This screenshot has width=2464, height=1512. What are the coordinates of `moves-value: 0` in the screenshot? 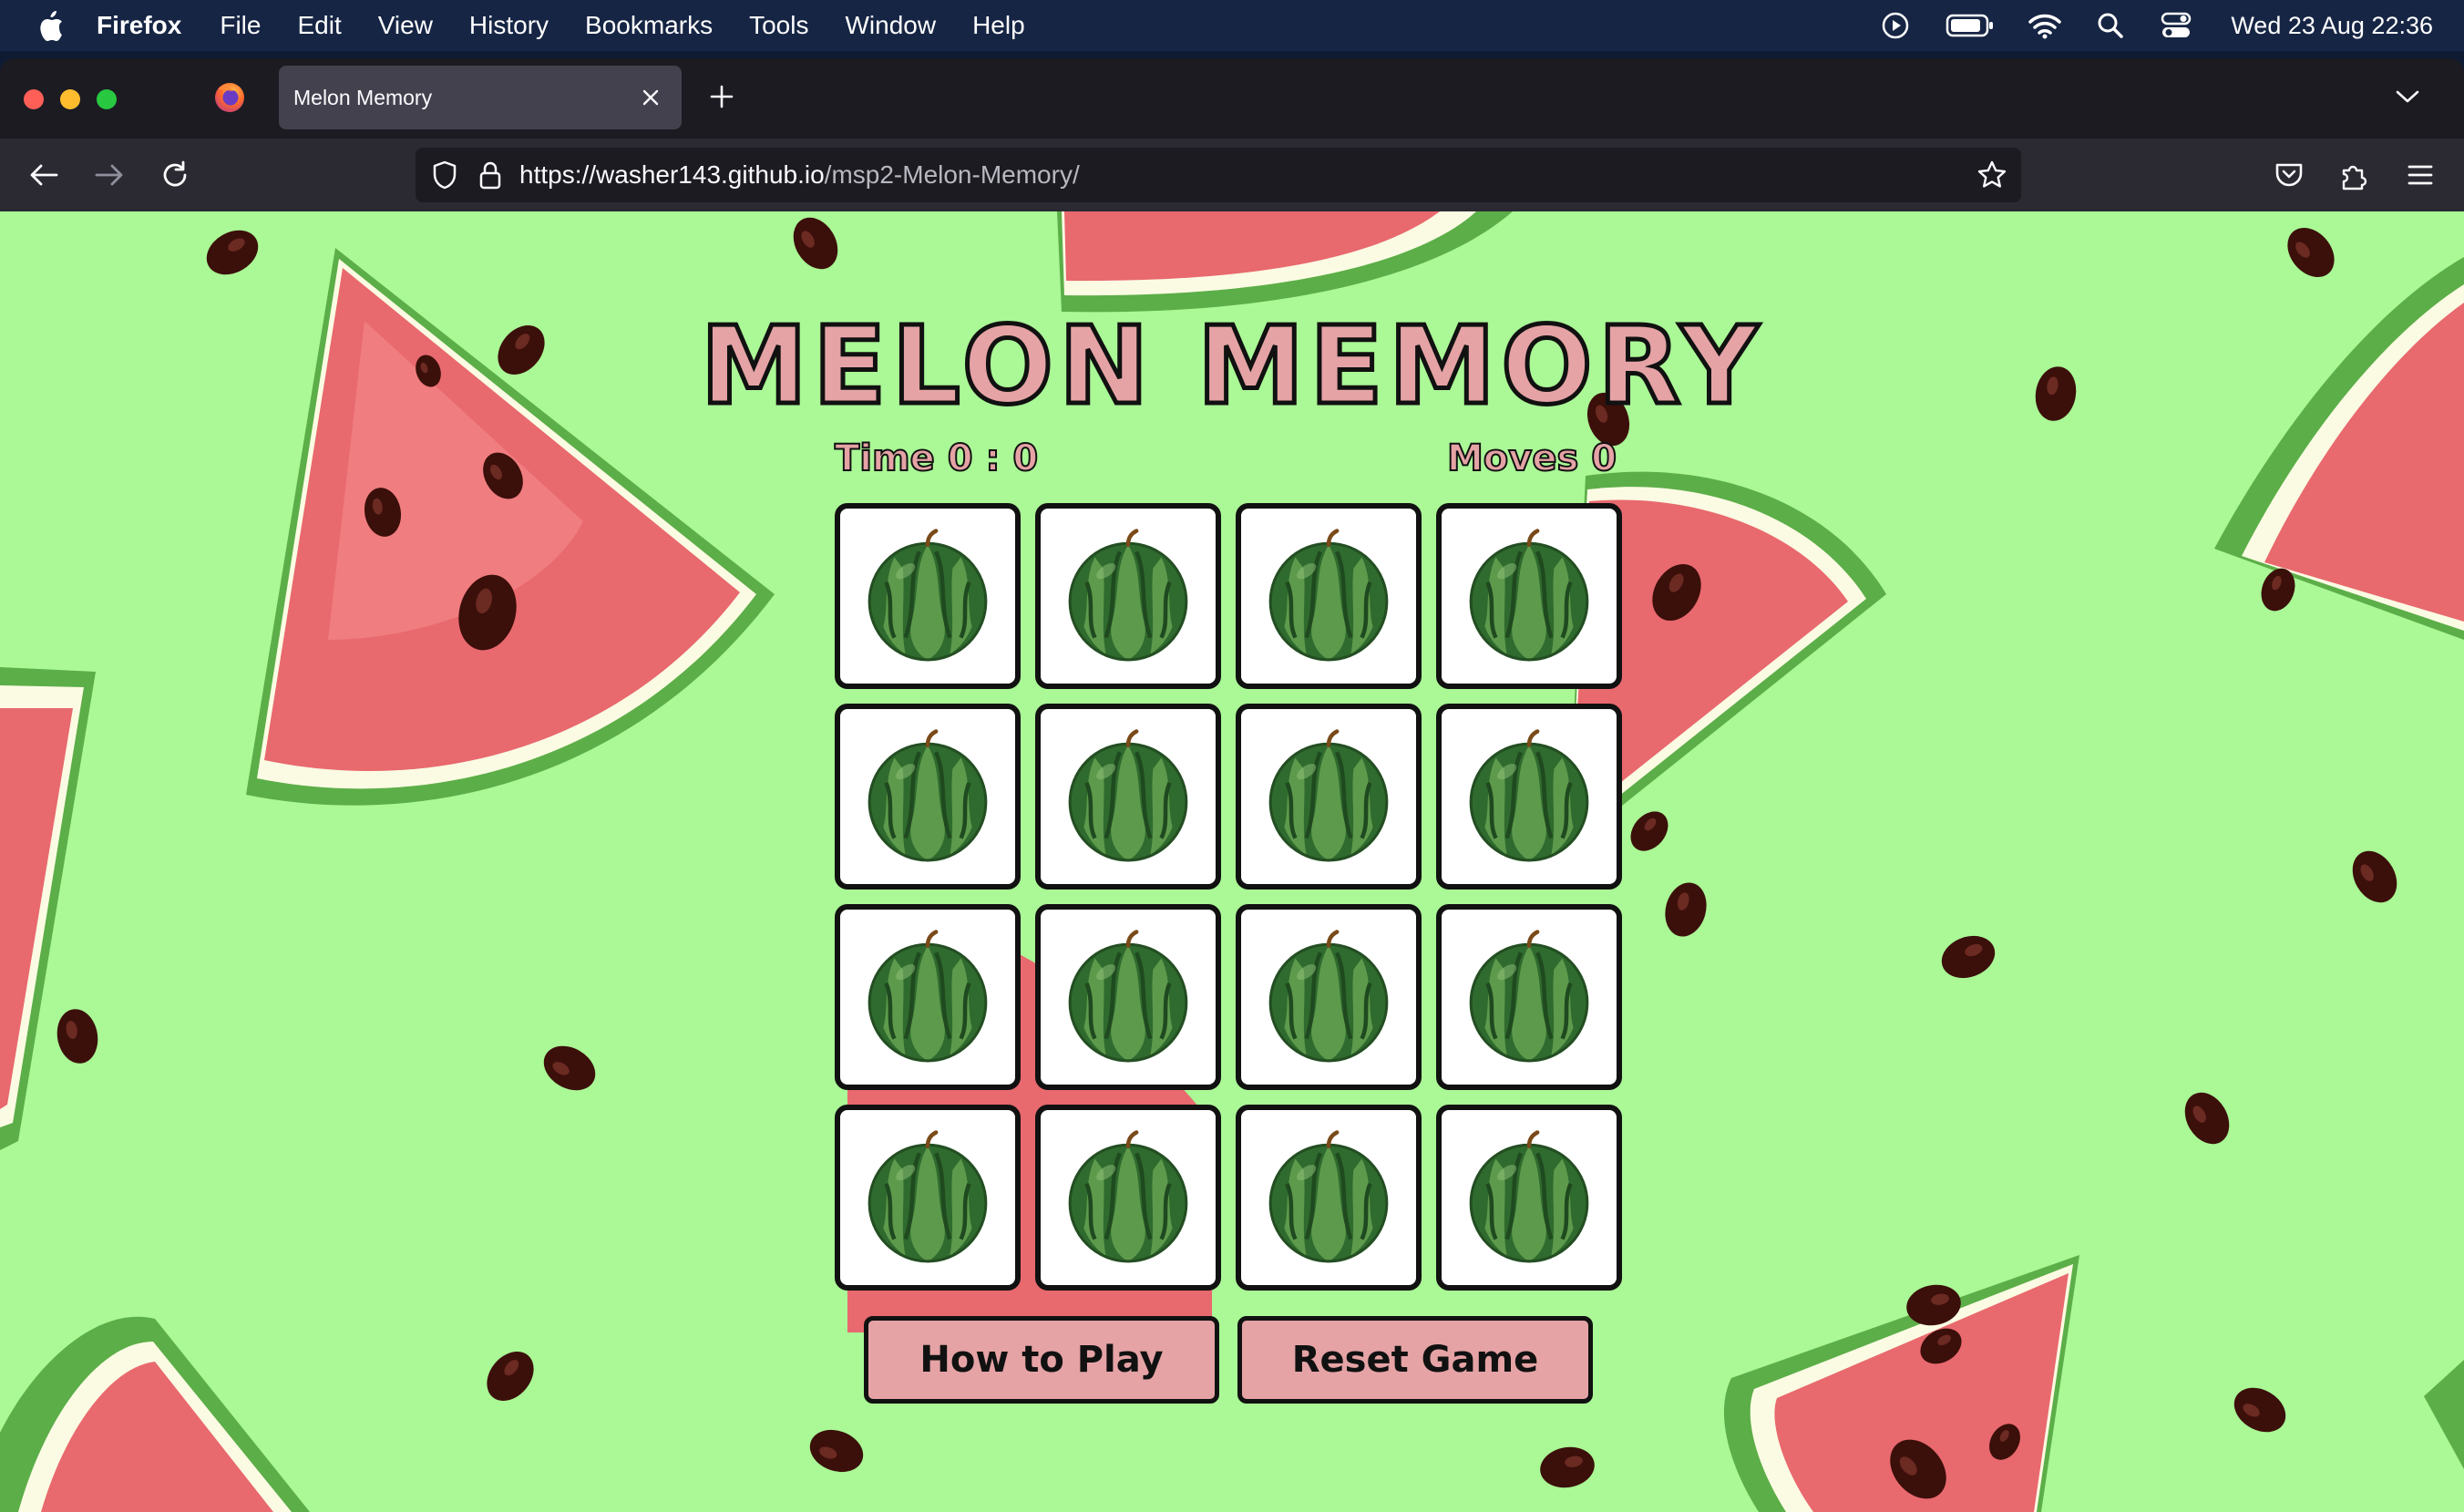 It's located at (1603, 458).